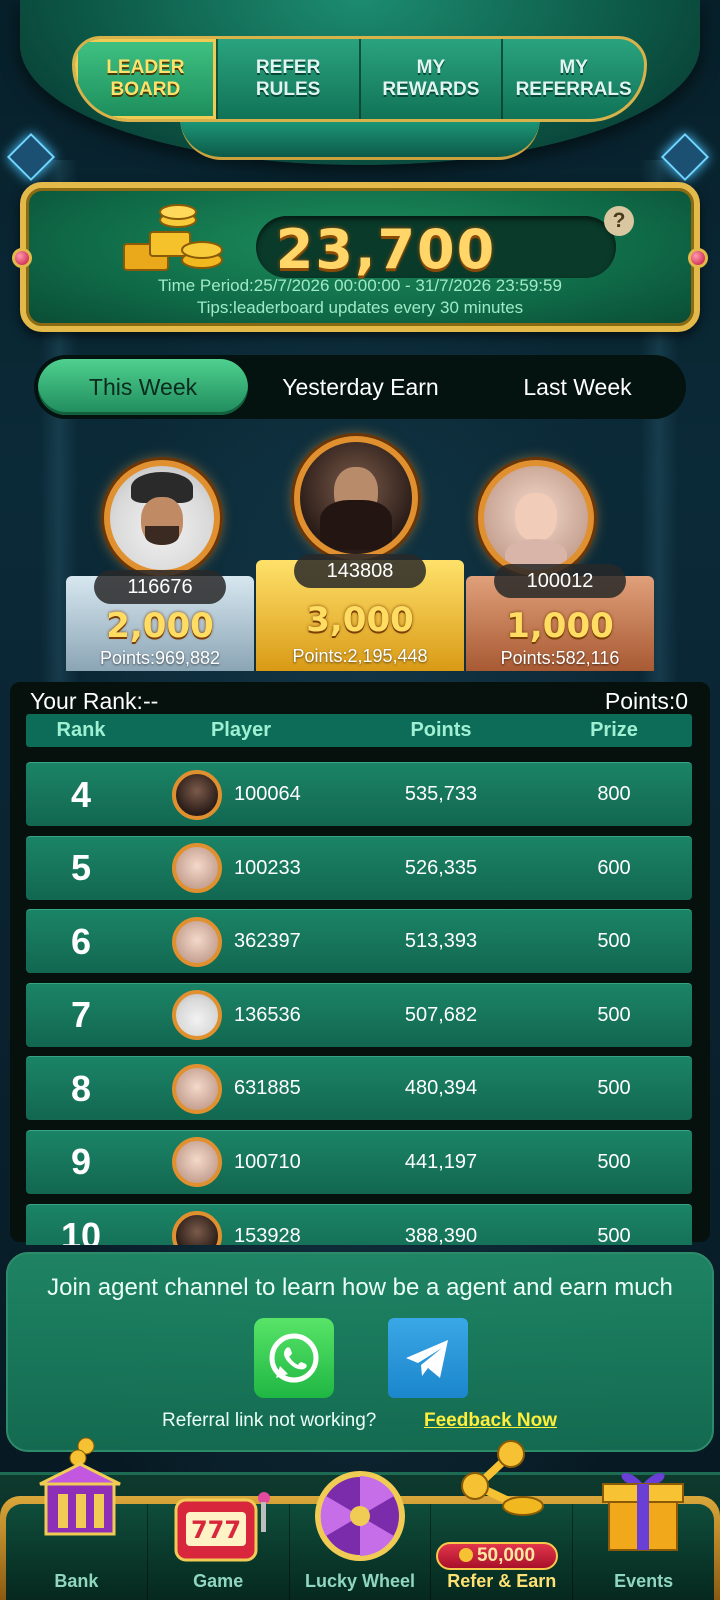  I want to click on row-rank: 5, so click(81, 868).